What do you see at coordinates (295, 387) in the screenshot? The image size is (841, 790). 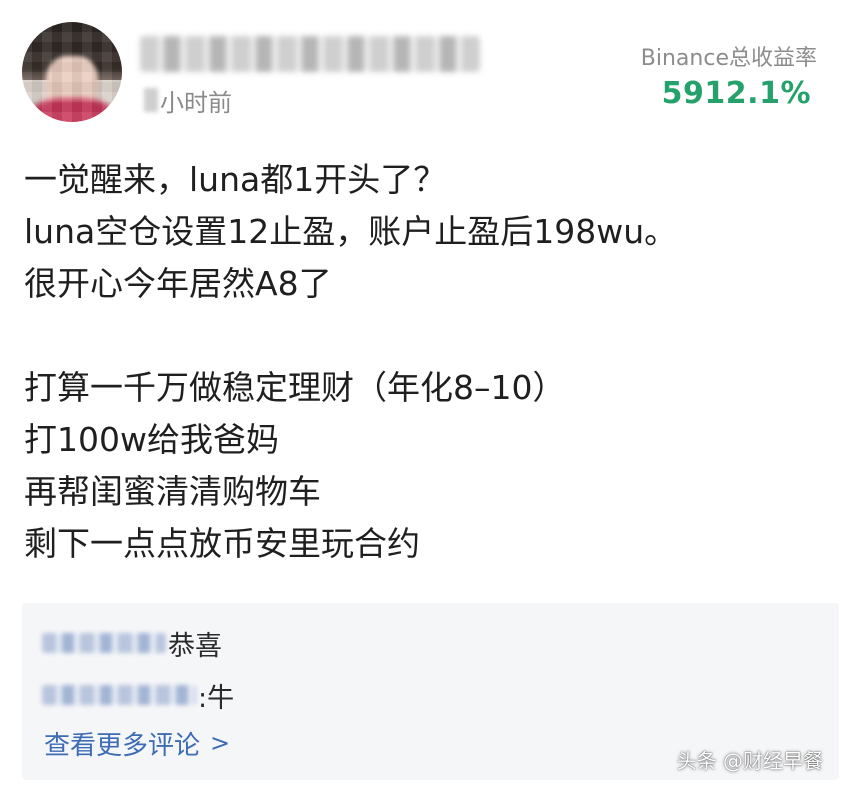 I see `post-line: 打算一千万做稳定理财（年化8–10）` at bounding box center [295, 387].